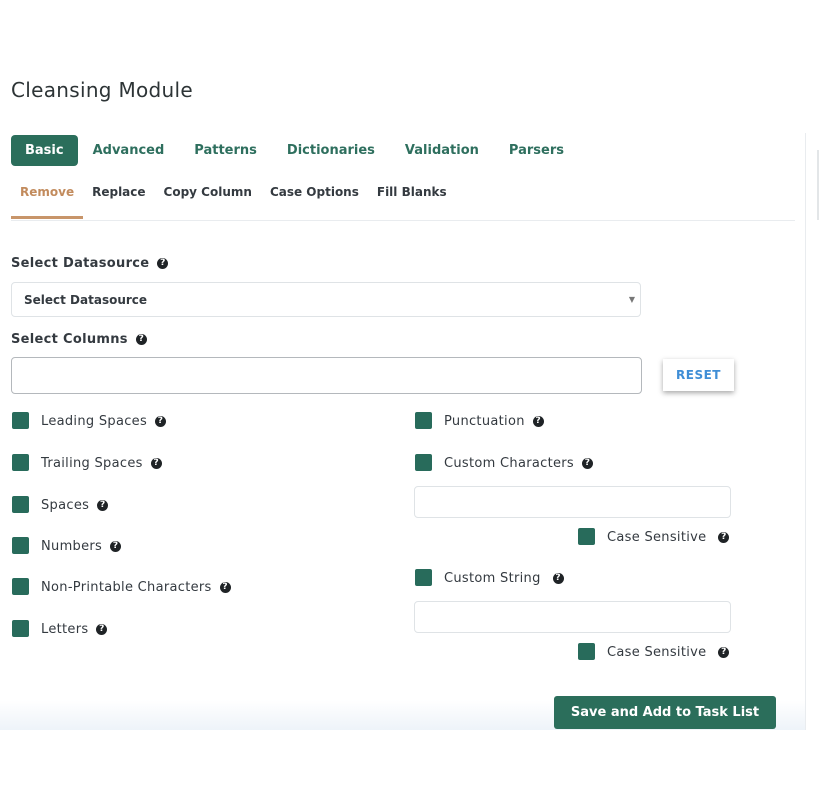 The width and height of the screenshot is (819, 802). What do you see at coordinates (423, 577) in the screenshot?
I see `custom-string-checkbox` at bounding box center [423, 577].